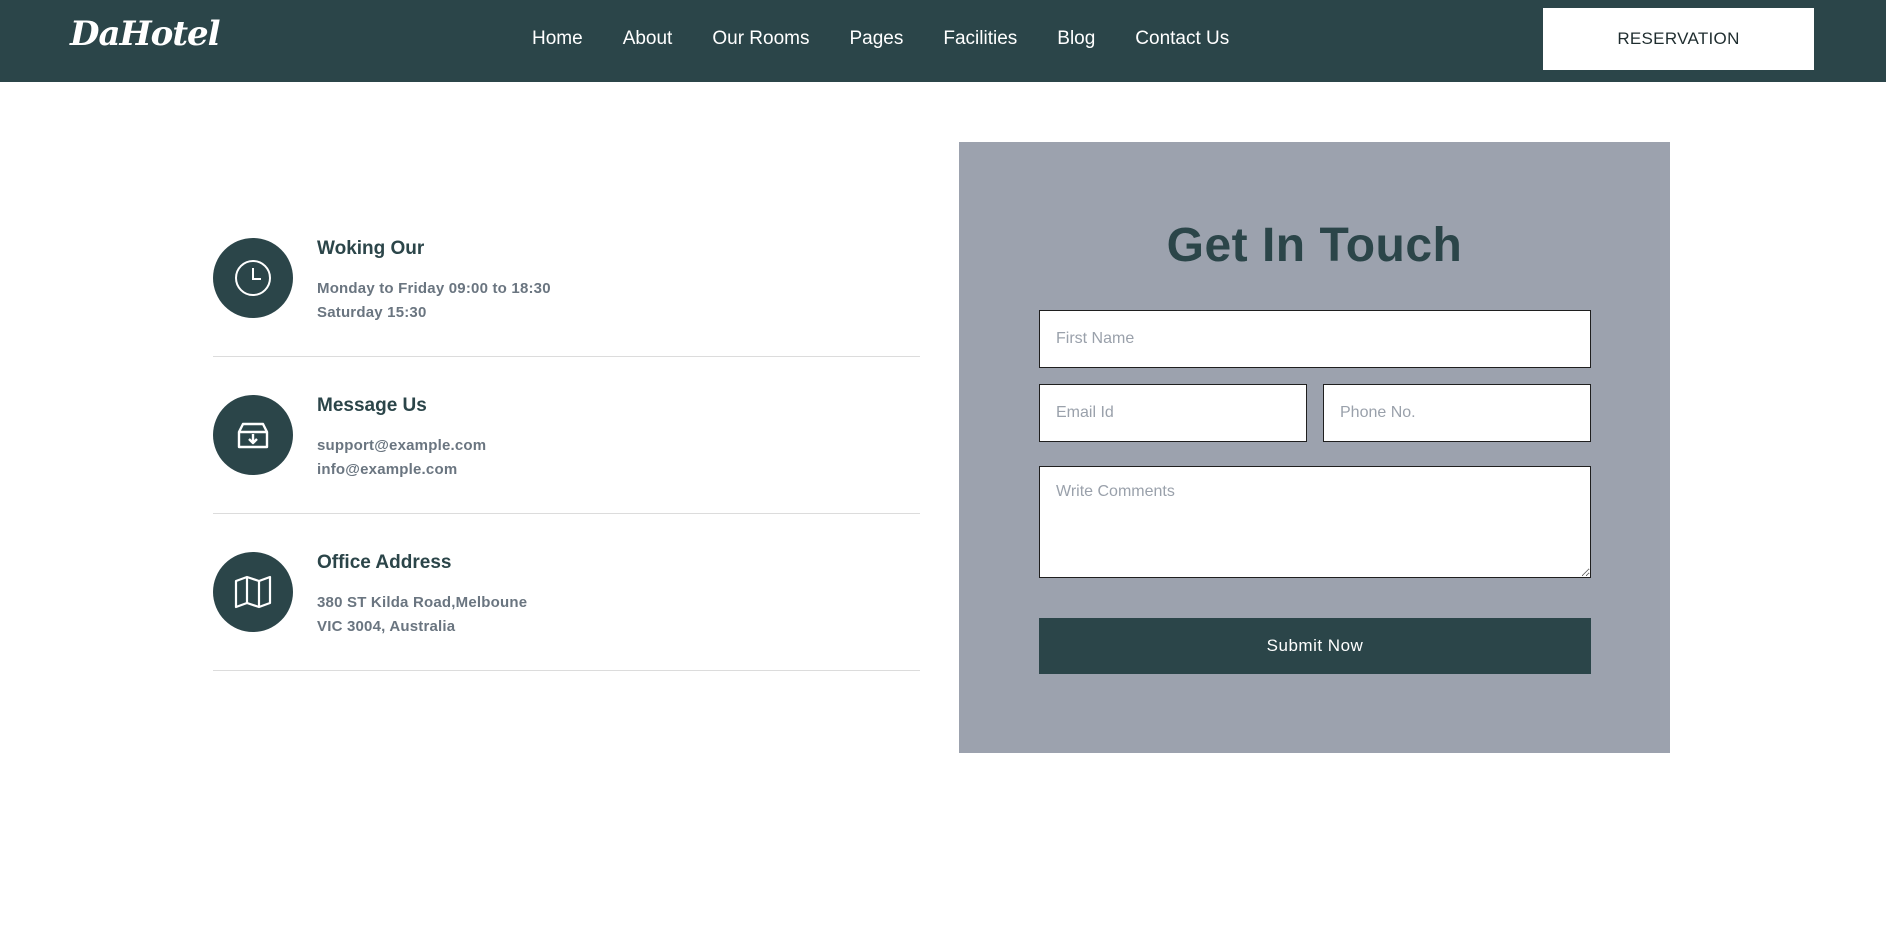  What do you see at coordinates (422, 602) in the screenshot?
I see `info-line: 380 ST Kilda Road,Melboune` at bounding box center [422, 602].